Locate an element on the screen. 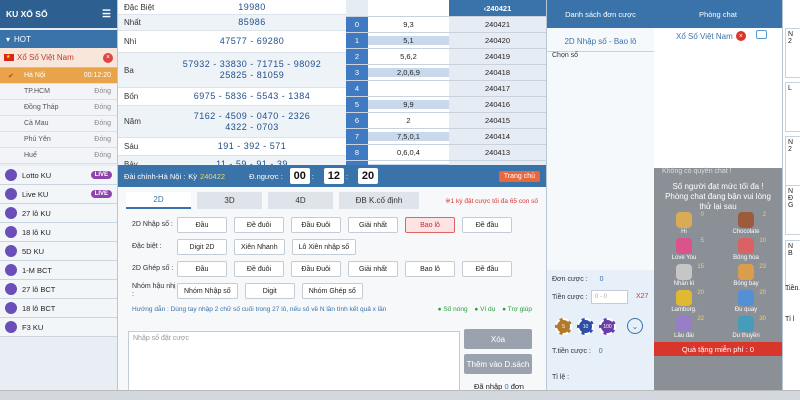 This screenshot has width=800, height=400. bet-type-button: Nhóm Ghép số is located at coordinates (332, 291).